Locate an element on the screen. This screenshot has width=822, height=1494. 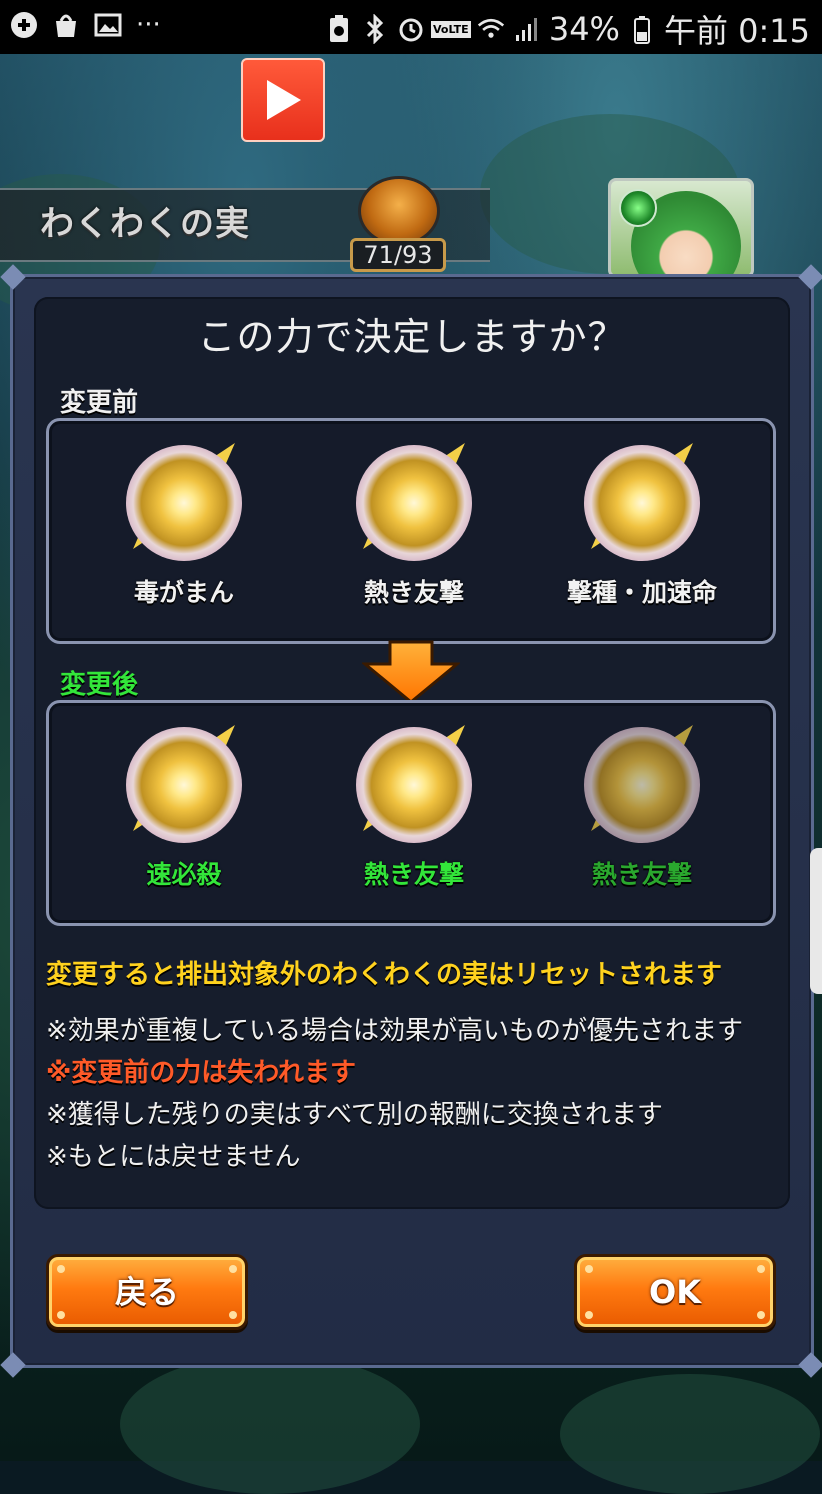
before-item-3: 撃種・加速命 is located at coordinates (642, 522).